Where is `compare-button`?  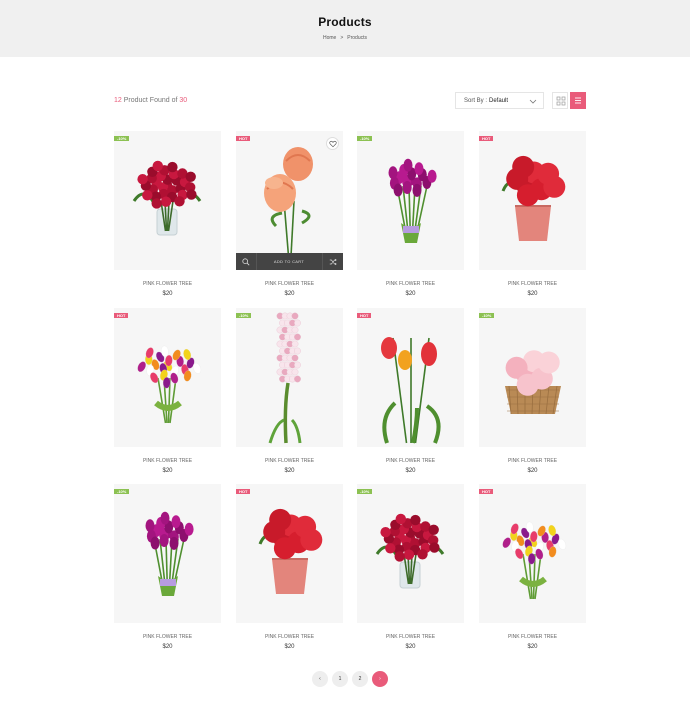
compare-button is located at coordinates (332, 261).